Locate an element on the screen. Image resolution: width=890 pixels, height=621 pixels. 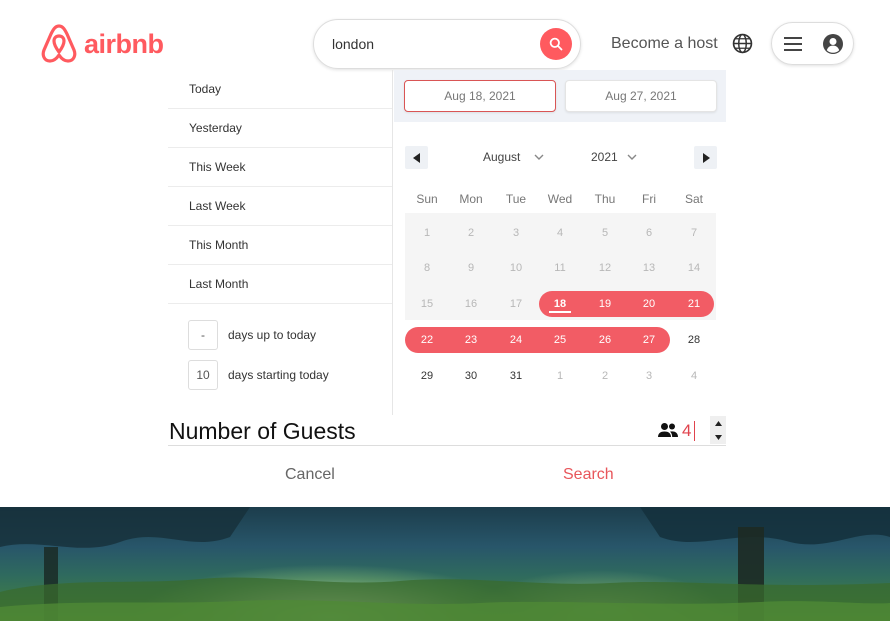
year-select: 2021 is located at coordinates (614, 157).